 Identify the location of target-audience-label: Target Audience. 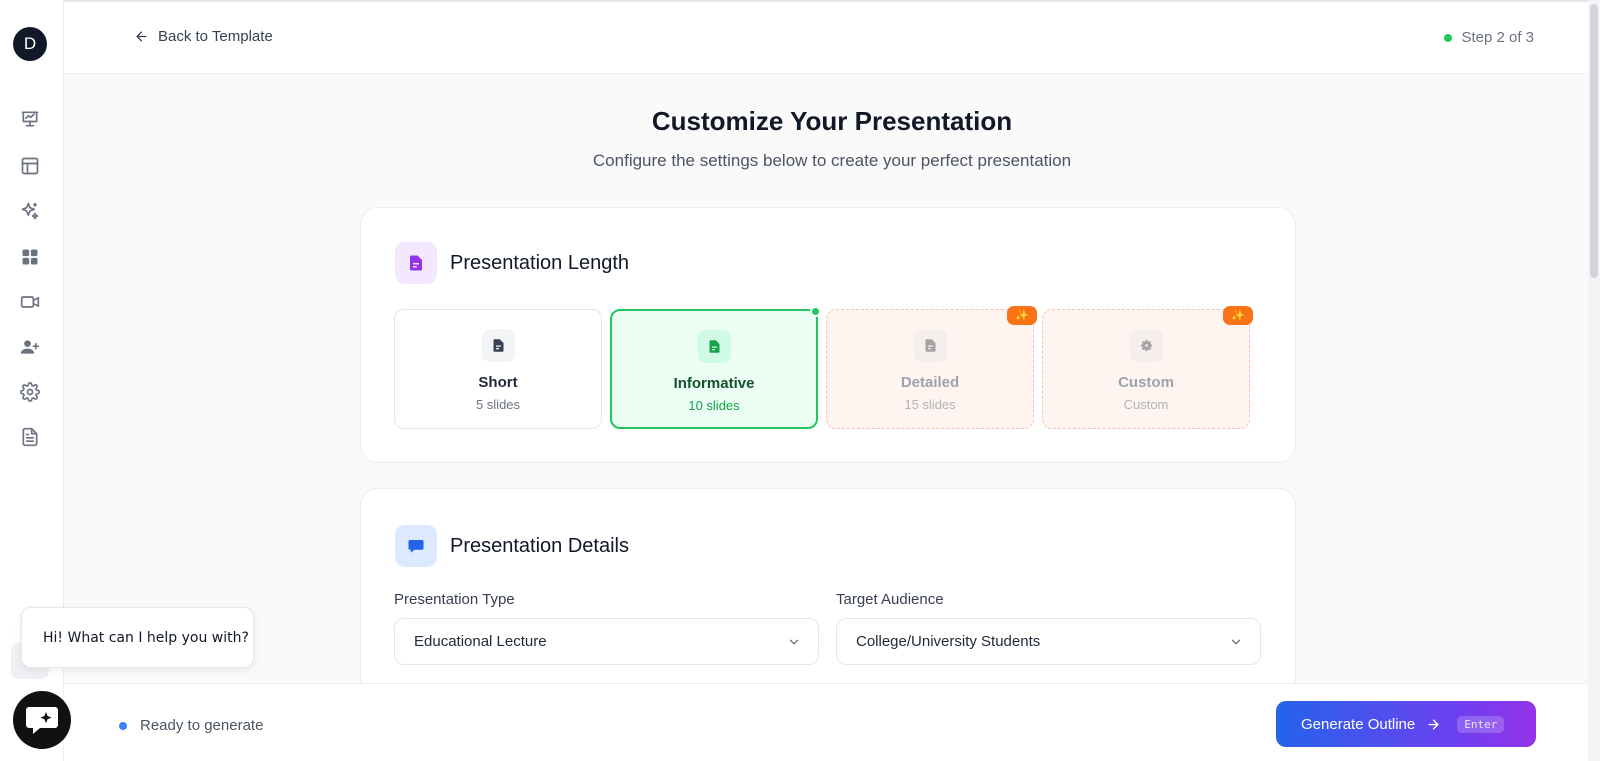
(890, 599).